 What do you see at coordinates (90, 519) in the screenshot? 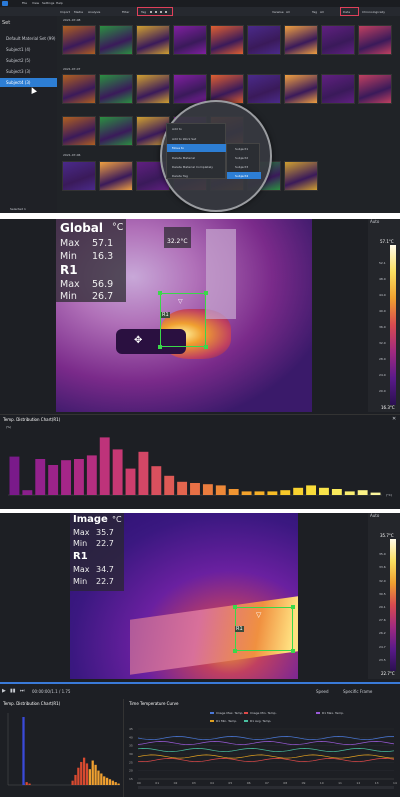
I see `image-title: Image` at bounding box center [90, 519].